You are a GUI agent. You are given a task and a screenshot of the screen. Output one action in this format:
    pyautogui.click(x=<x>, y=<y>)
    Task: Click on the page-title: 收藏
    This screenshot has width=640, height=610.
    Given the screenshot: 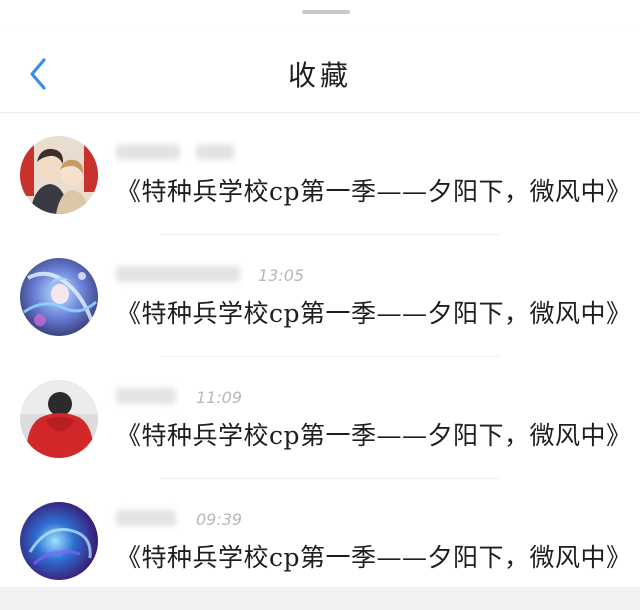 What is the action you would take?
    pyautogui.click(x=319, y=75)
    